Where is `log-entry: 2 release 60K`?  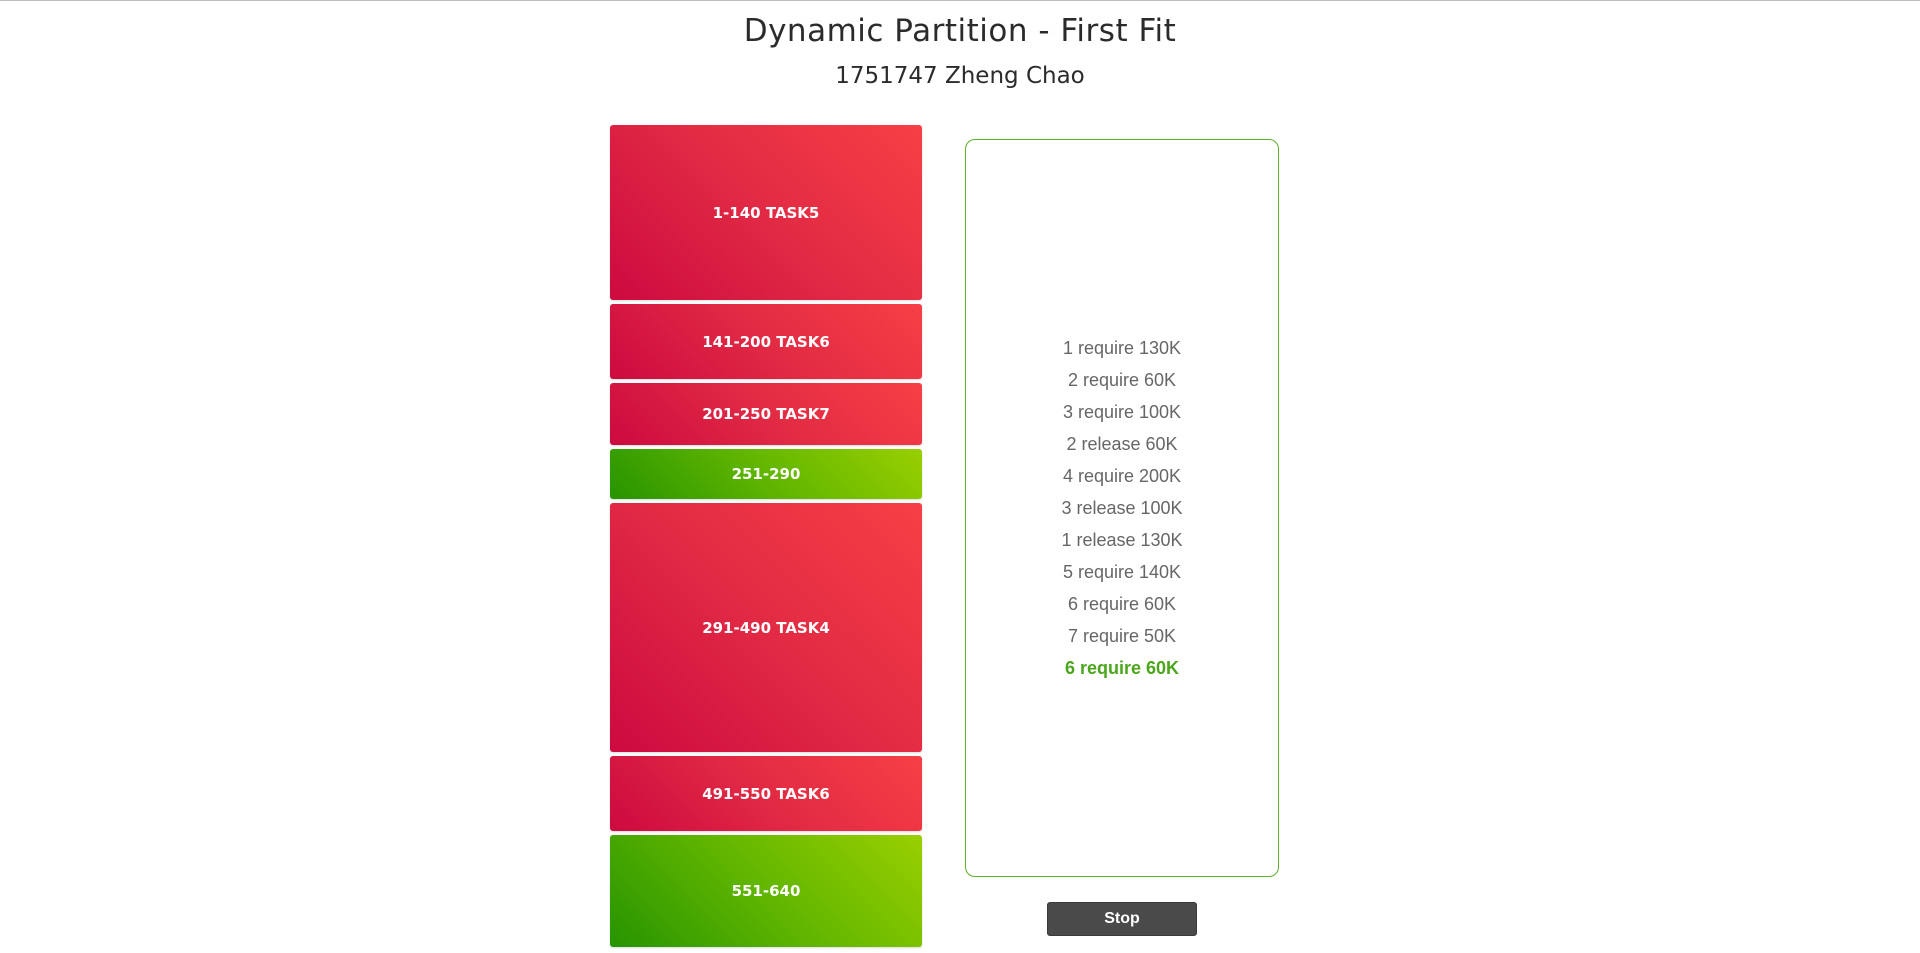
log-entry: 2 release 60K is located at coordinates (1122, 444).